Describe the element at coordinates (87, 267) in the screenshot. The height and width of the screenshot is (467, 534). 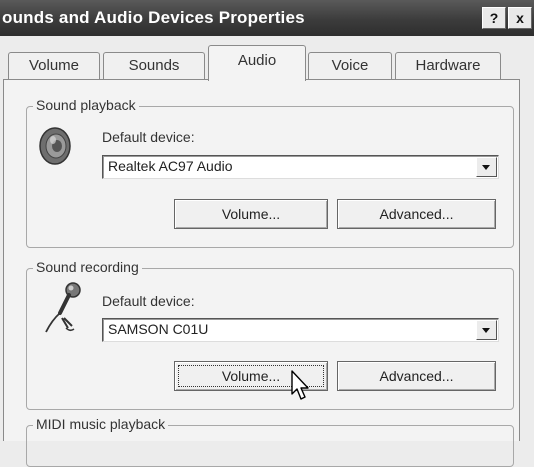
I see `sound-recording-group-label: Sound recording` at that location.